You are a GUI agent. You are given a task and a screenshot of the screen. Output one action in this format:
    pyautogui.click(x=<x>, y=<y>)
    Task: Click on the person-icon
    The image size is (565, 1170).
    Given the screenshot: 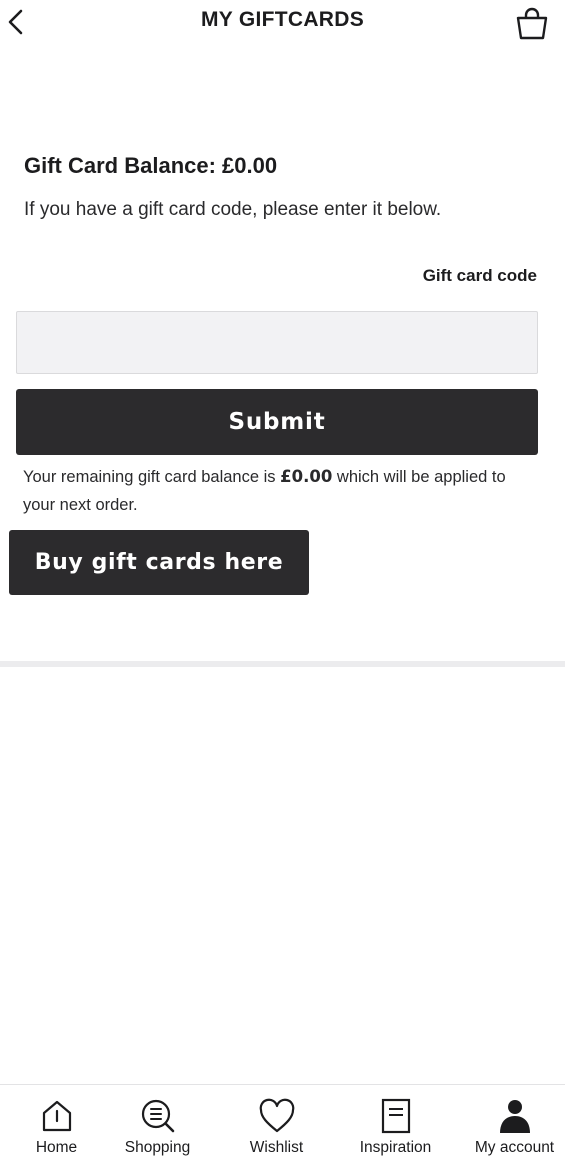 What is the action you would take?
    pyautogui.click(x=514, y=1116)
    